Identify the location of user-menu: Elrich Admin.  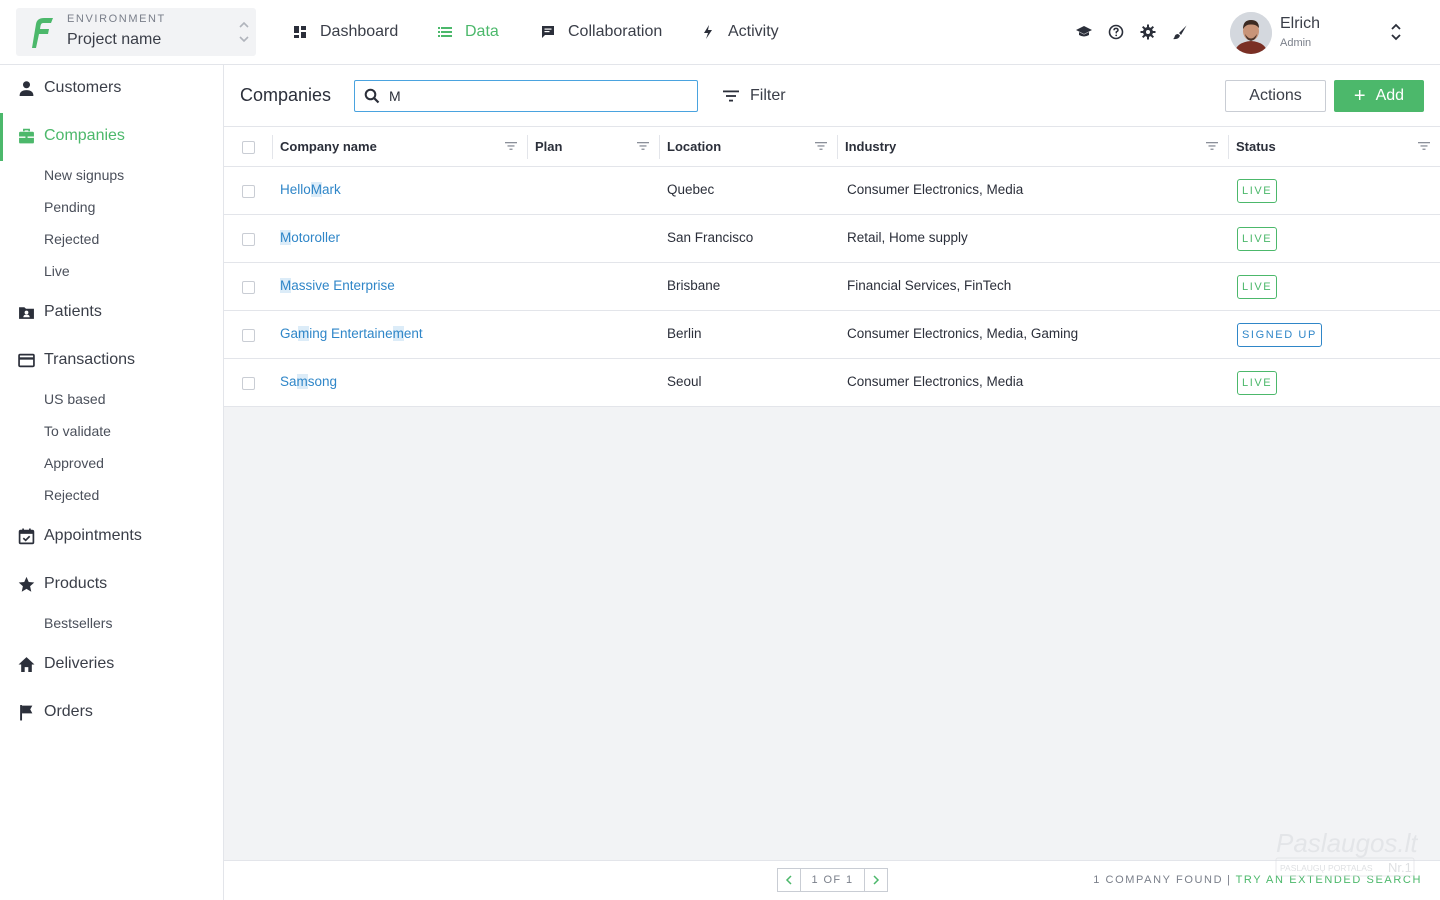
(1330, 32).